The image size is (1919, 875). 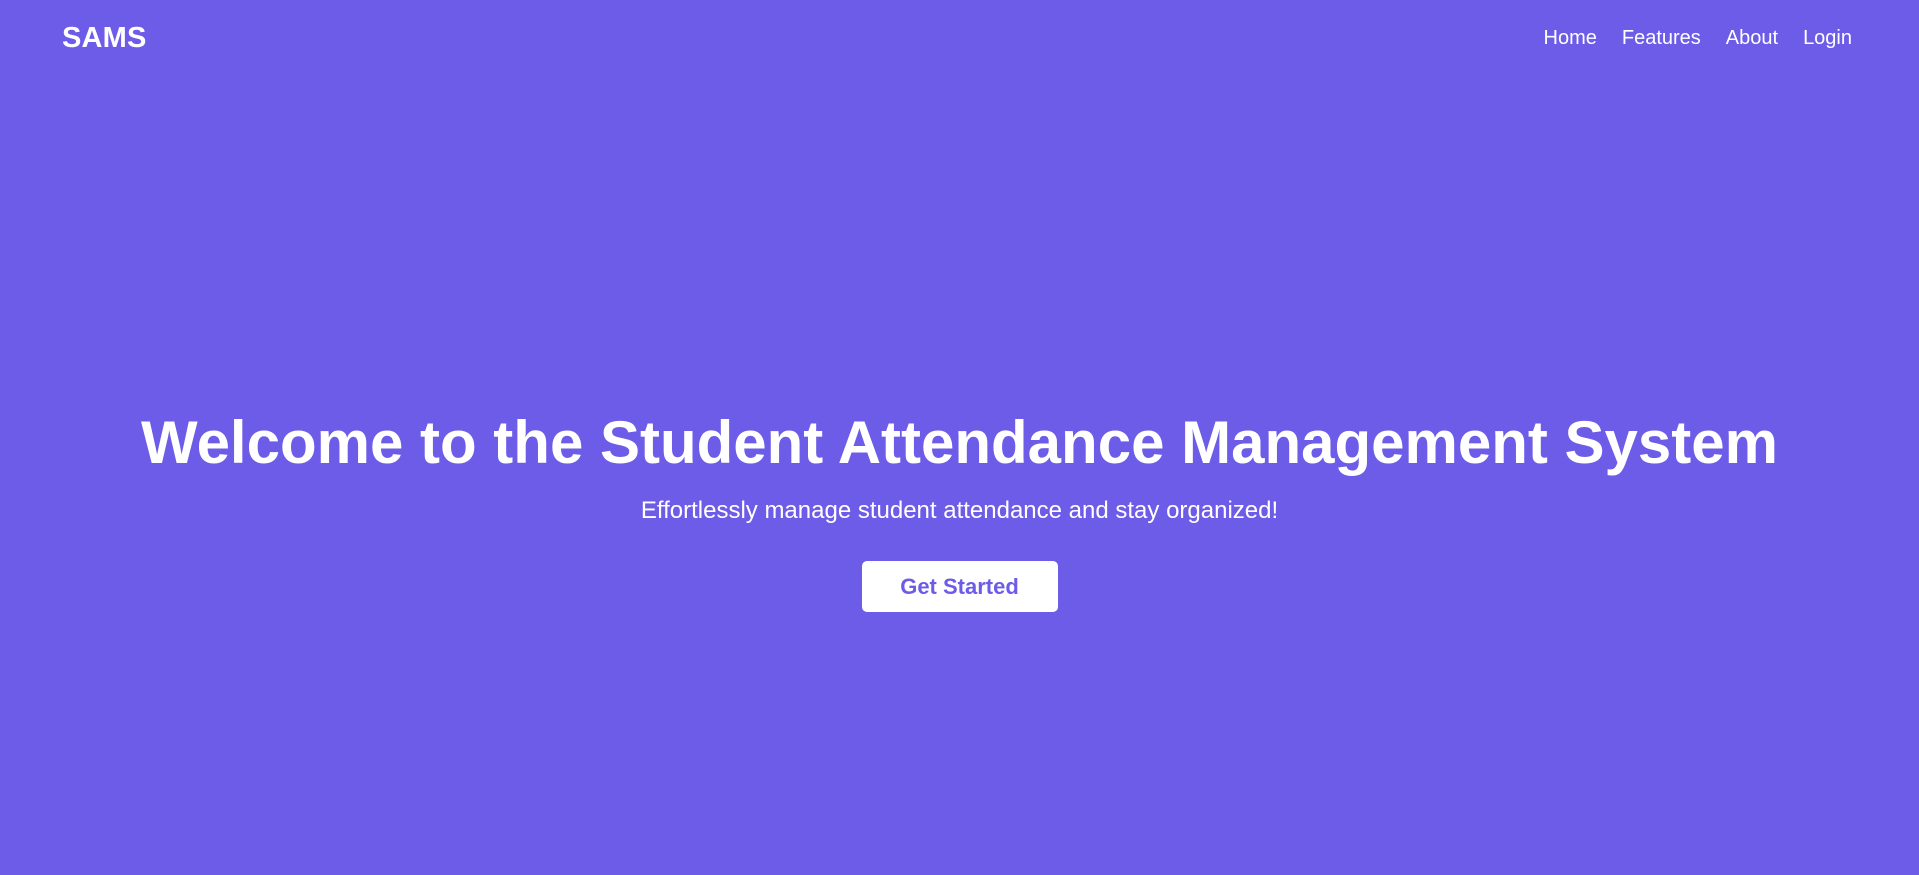 I want to click on nav-links: Home Features About Login, so click(x=1698, y=38).